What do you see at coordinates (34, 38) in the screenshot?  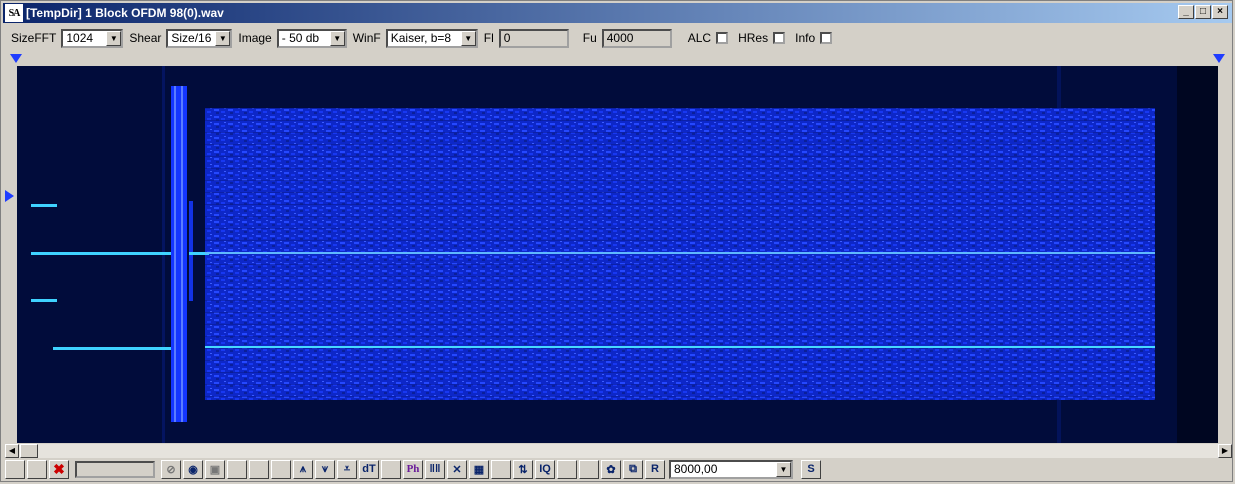 I see `sizefft-label: SizeFFT` at bounding box center [34, 38].